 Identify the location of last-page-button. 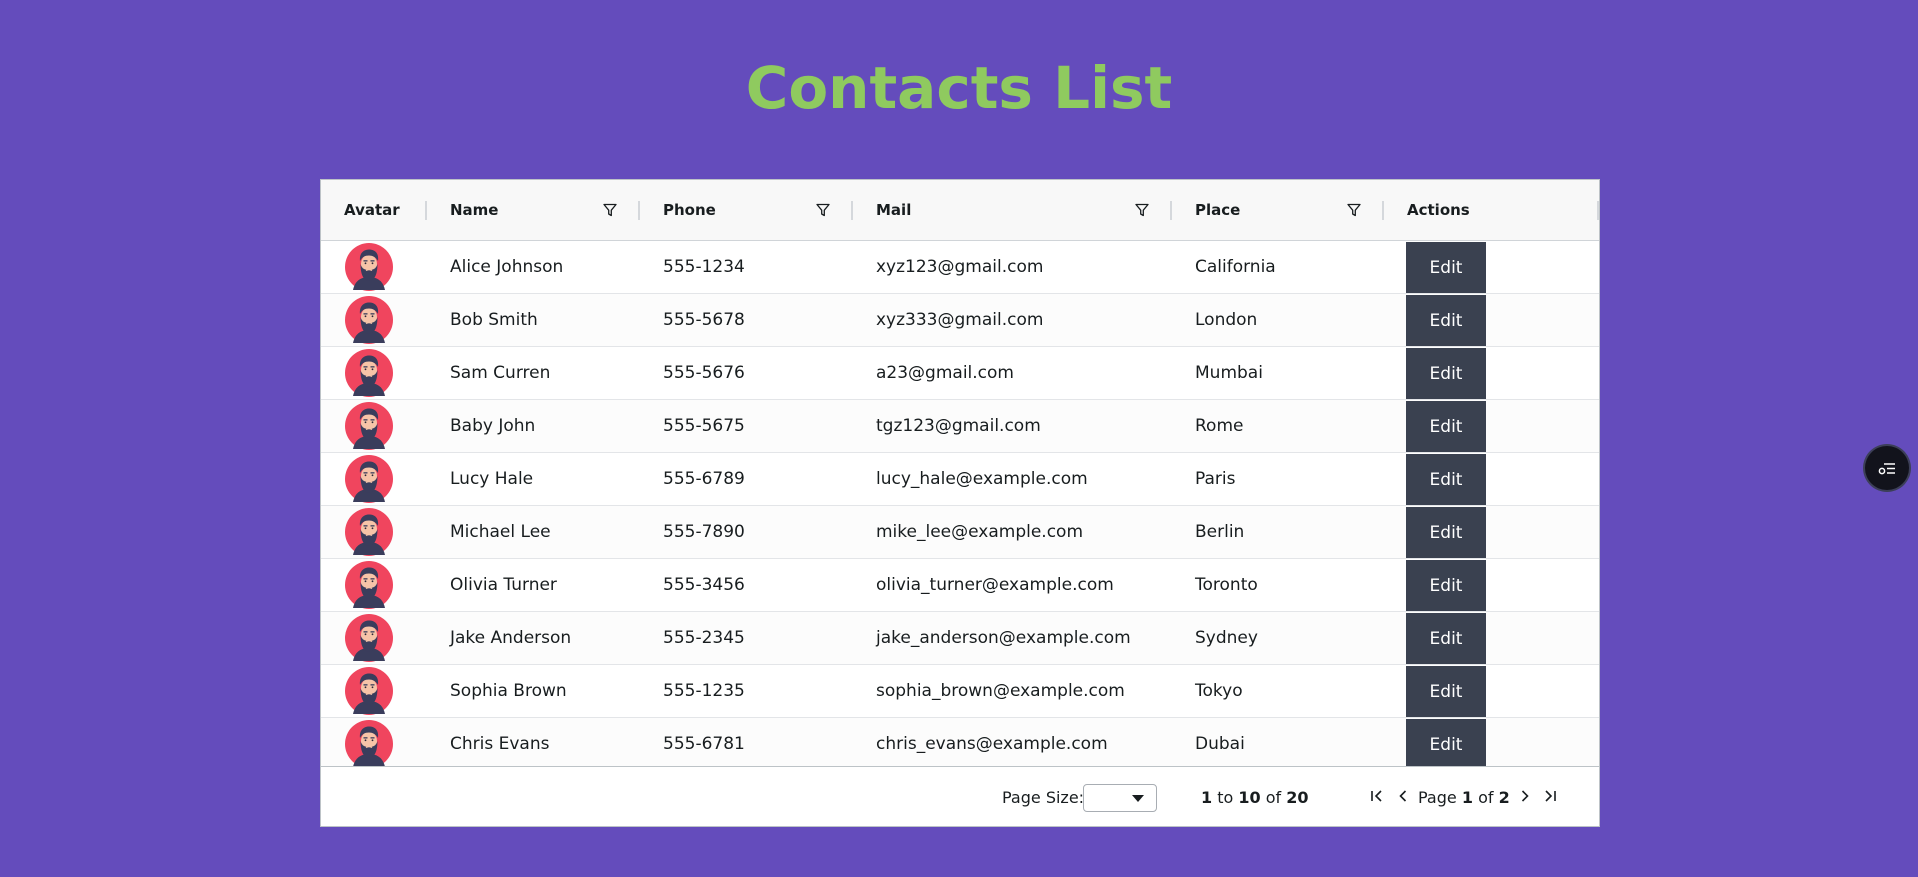
(1550, 796).